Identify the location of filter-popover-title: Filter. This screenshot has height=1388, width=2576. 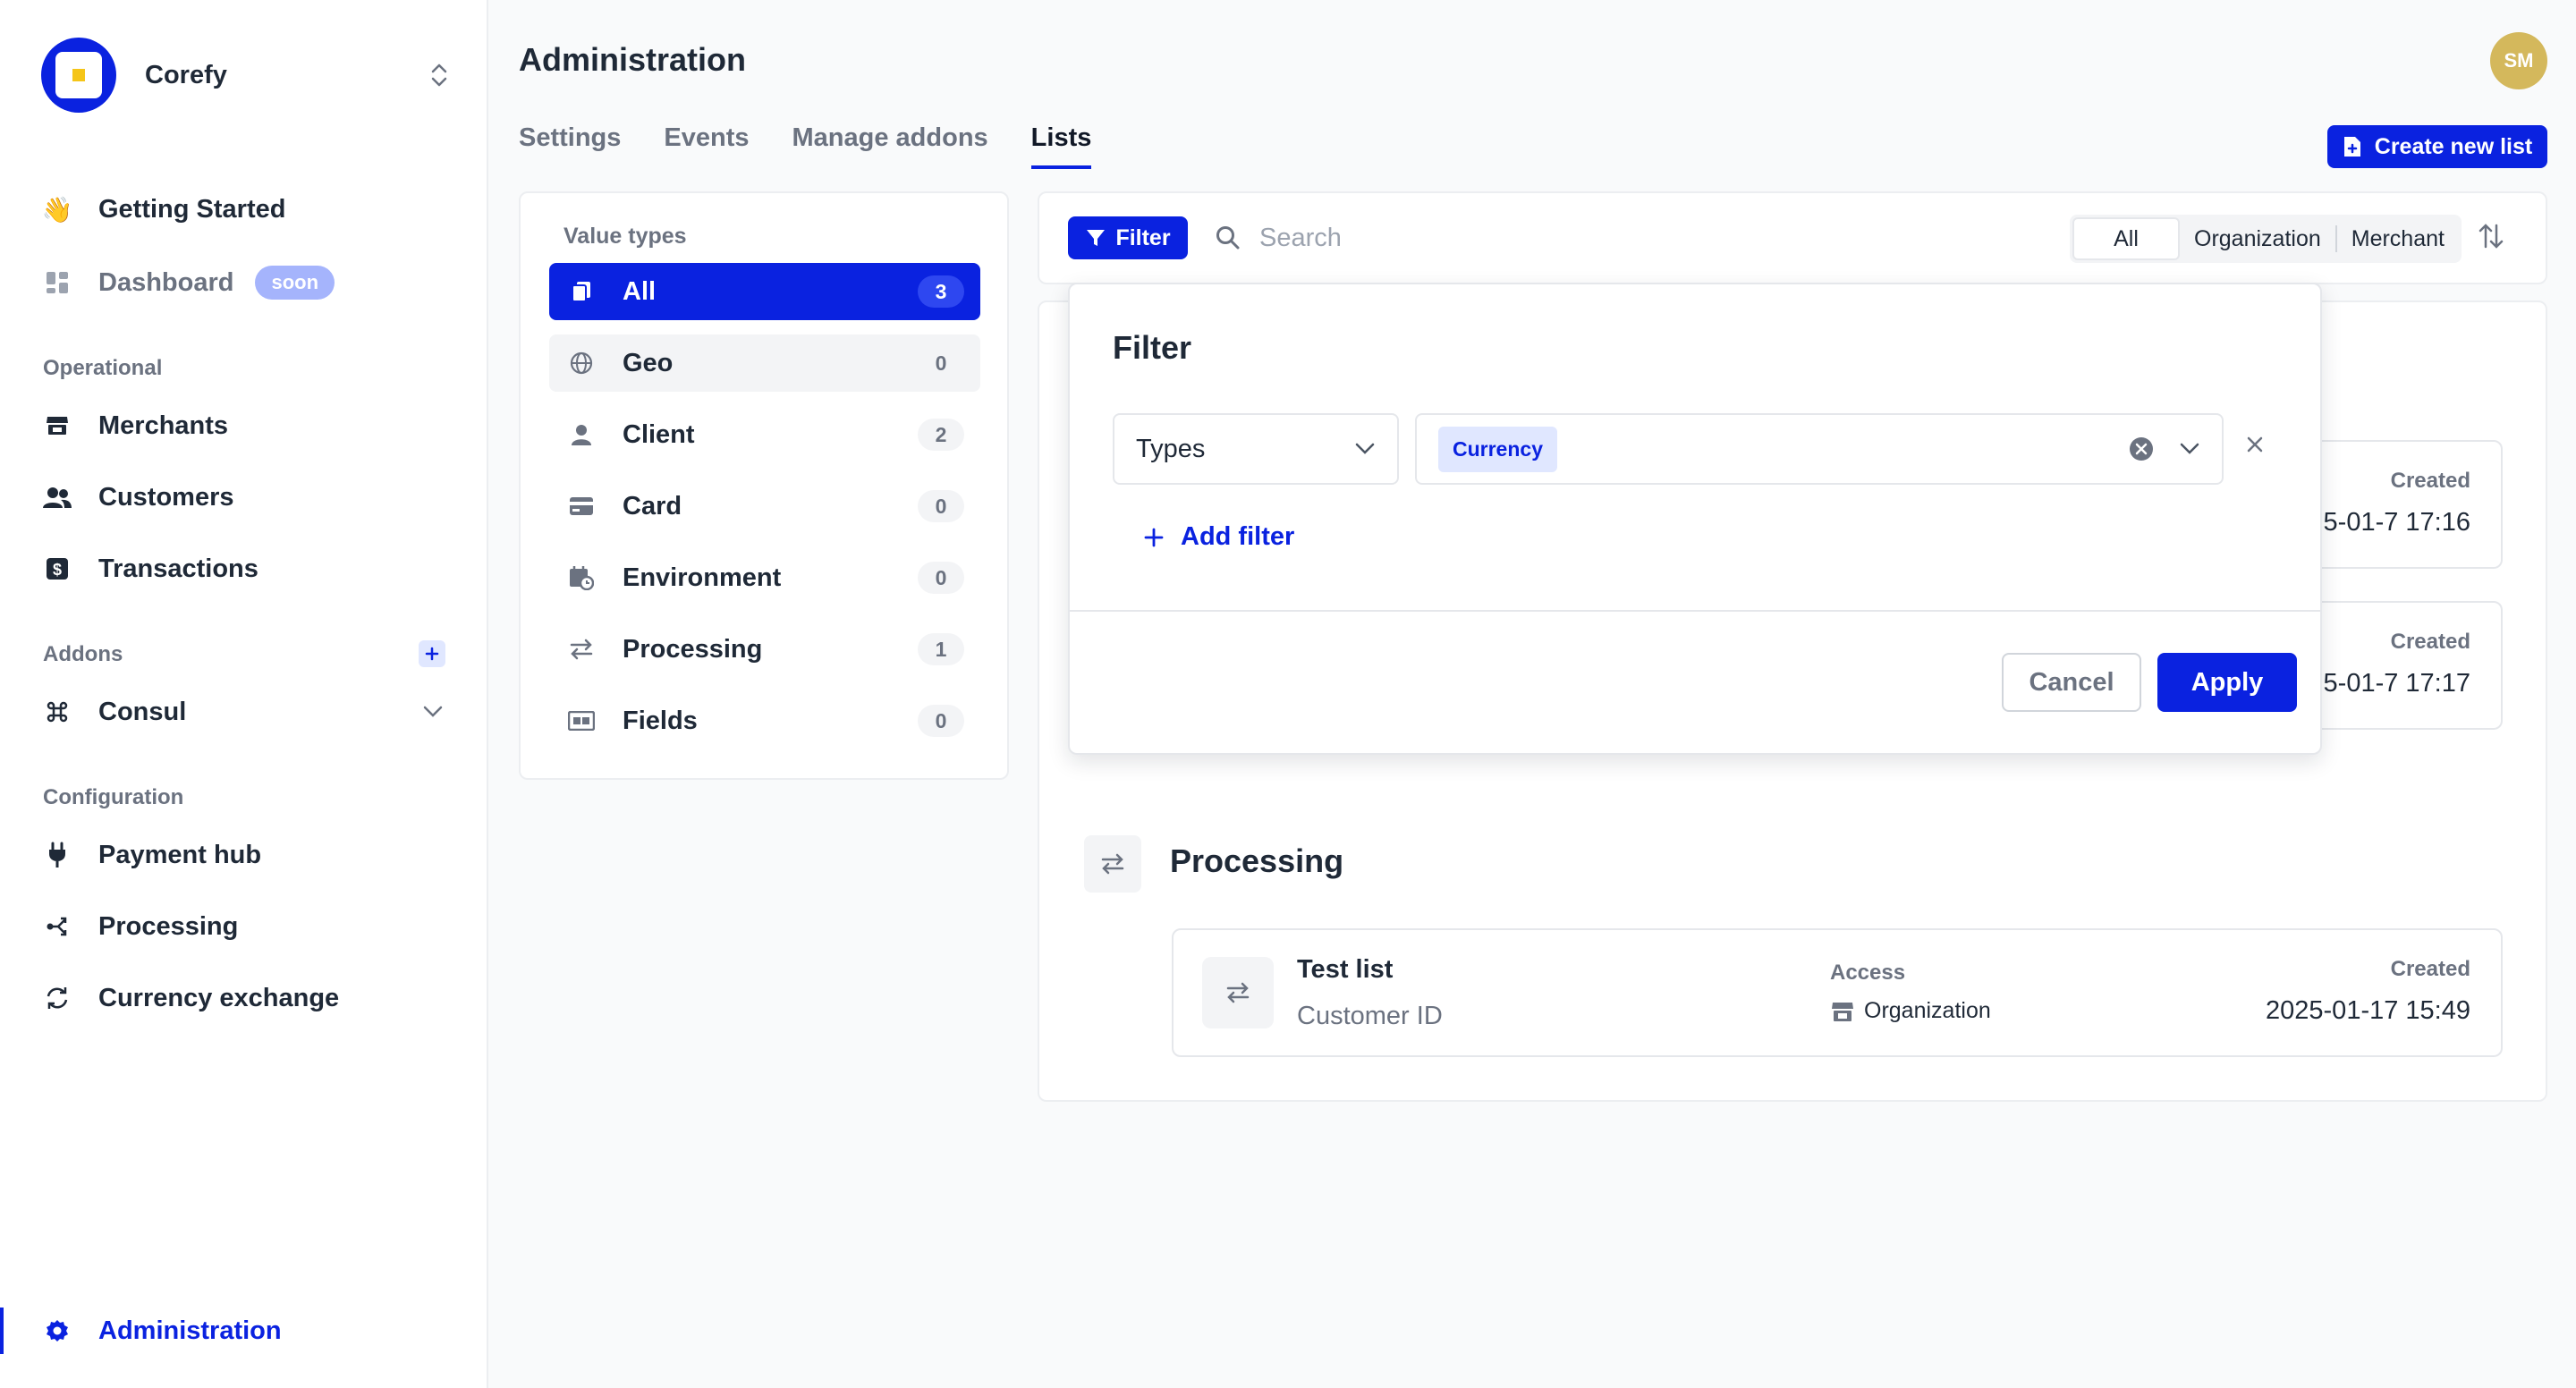
(1152, 347).